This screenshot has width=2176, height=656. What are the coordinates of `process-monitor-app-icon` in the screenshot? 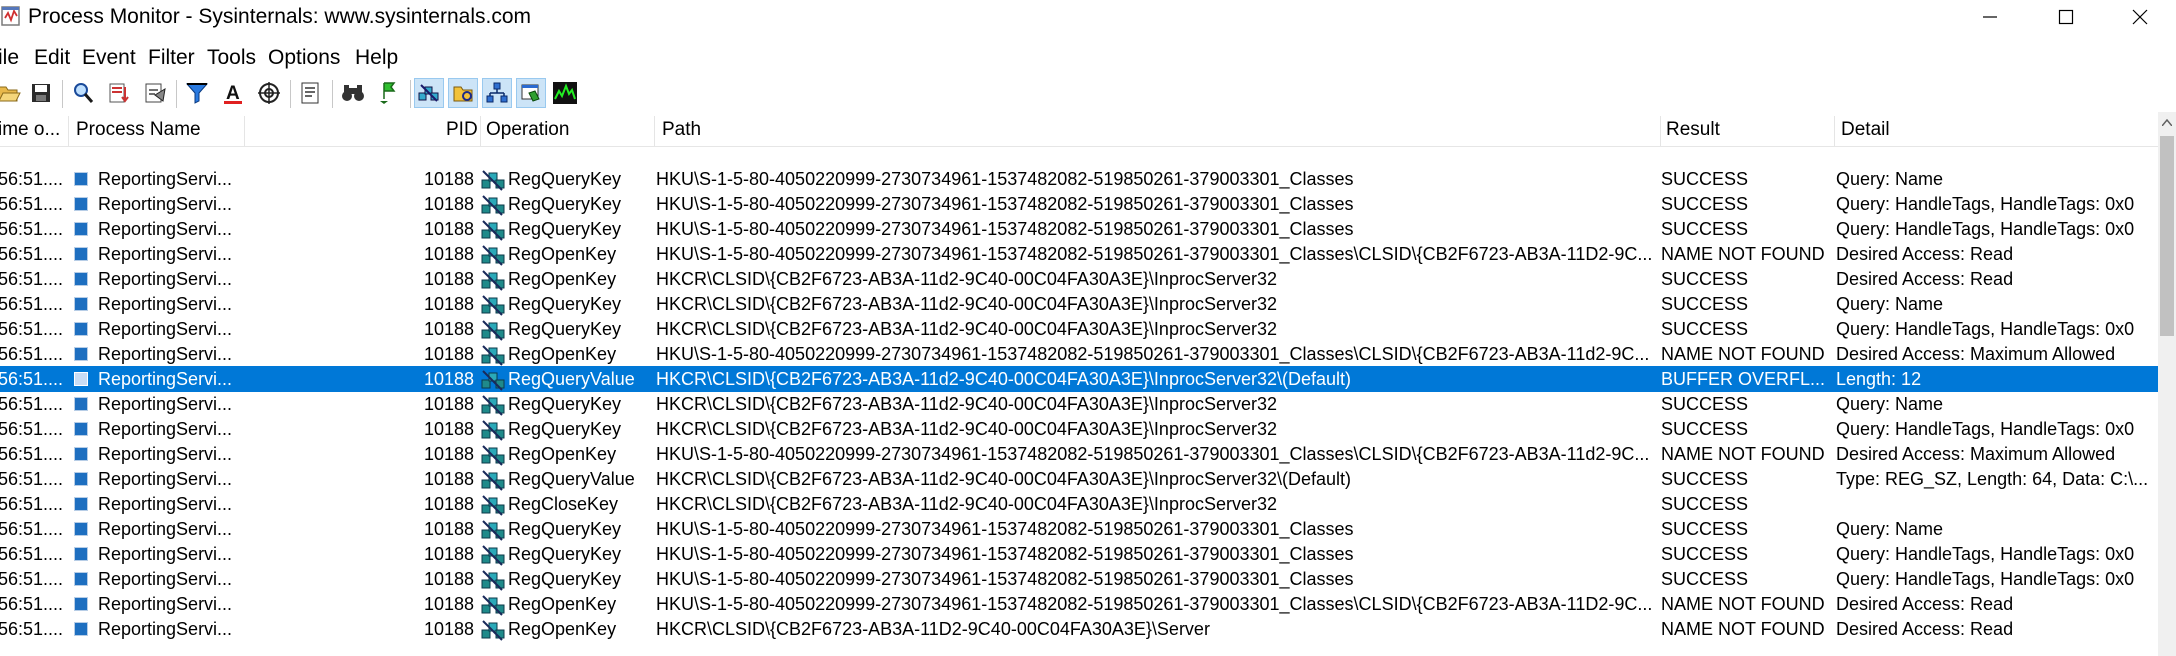 It's located at (11, 16).